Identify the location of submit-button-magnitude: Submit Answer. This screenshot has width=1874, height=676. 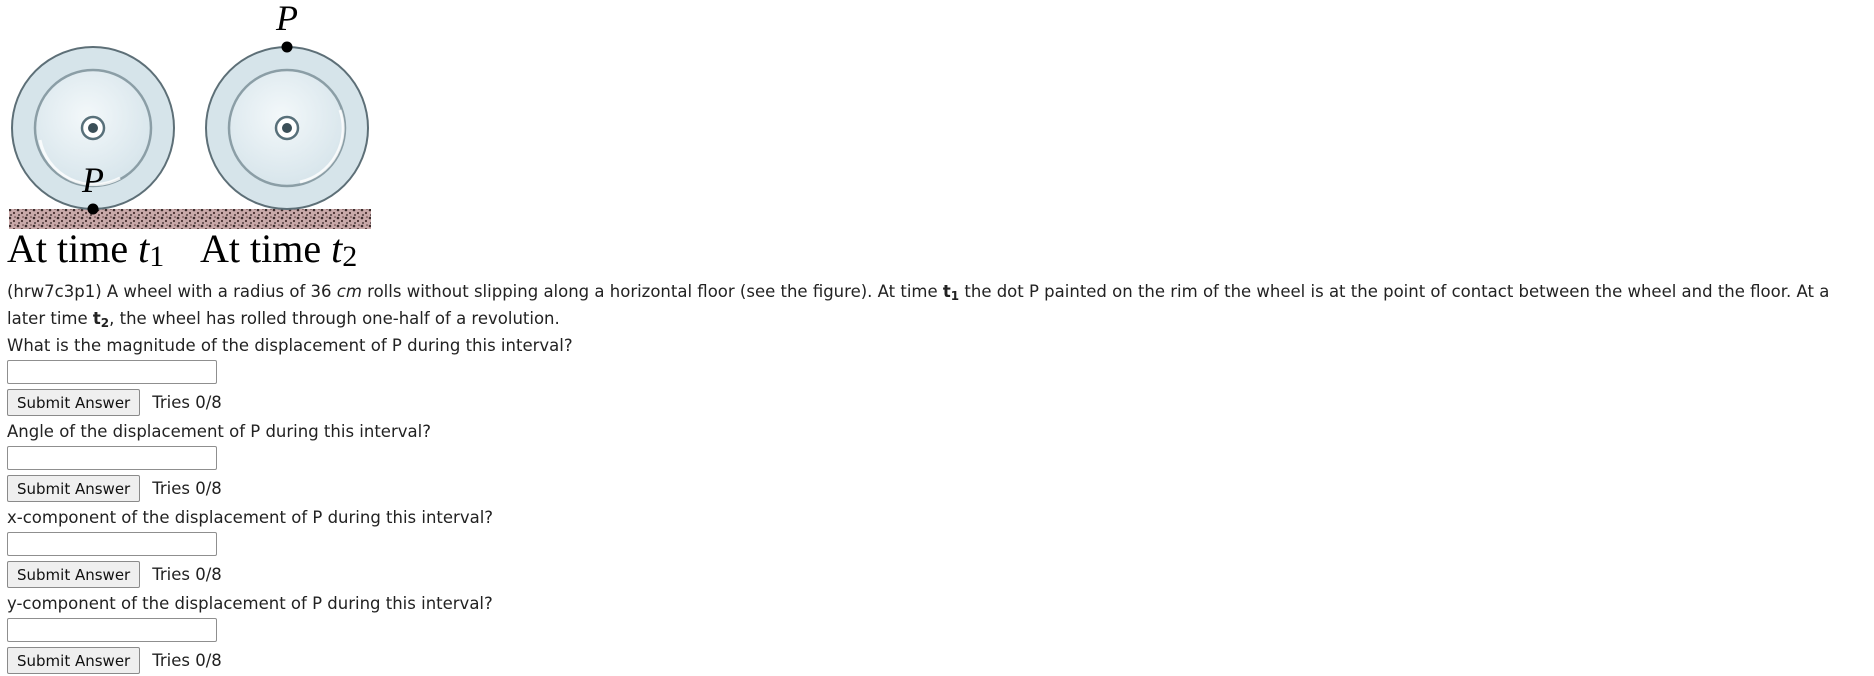
(74, 402).